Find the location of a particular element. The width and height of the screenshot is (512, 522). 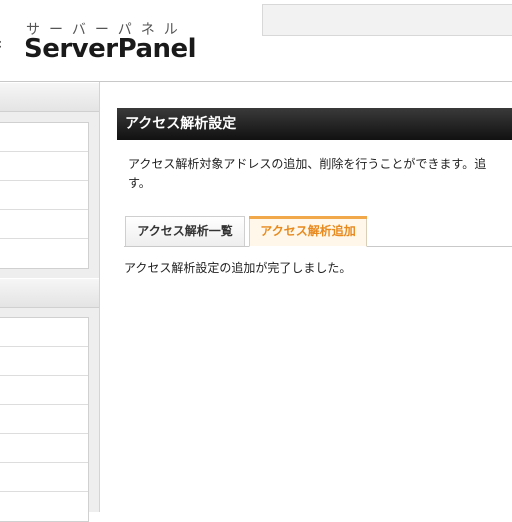

result-message: アクセス解析設定の追加が完了しました。 is located at coordinates (238, 268).